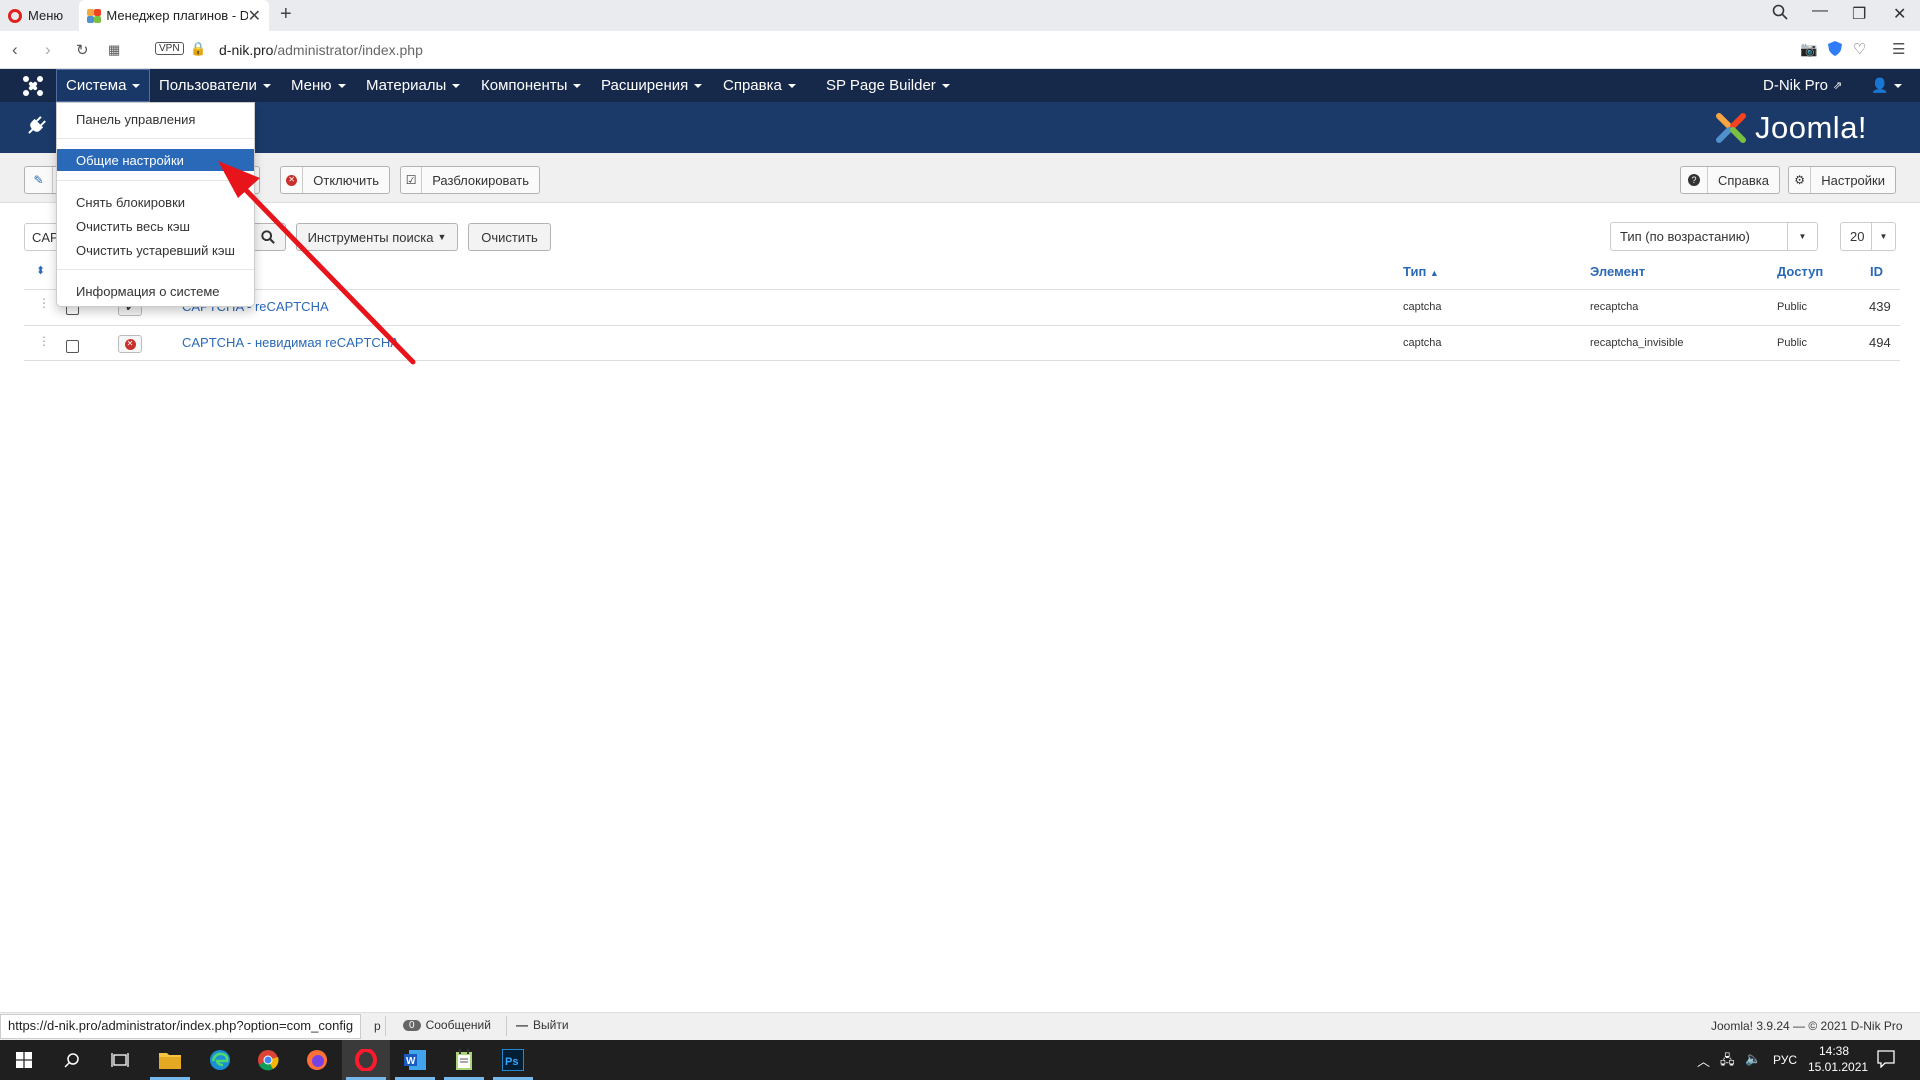  What do you see at coordinates (960, 1060) in the screenshot?
I see `windows-taskbar: W Ps ︿ 🖧 🔈 РУС 14:38 15.01.2021` at bounding box center [960, 1060].